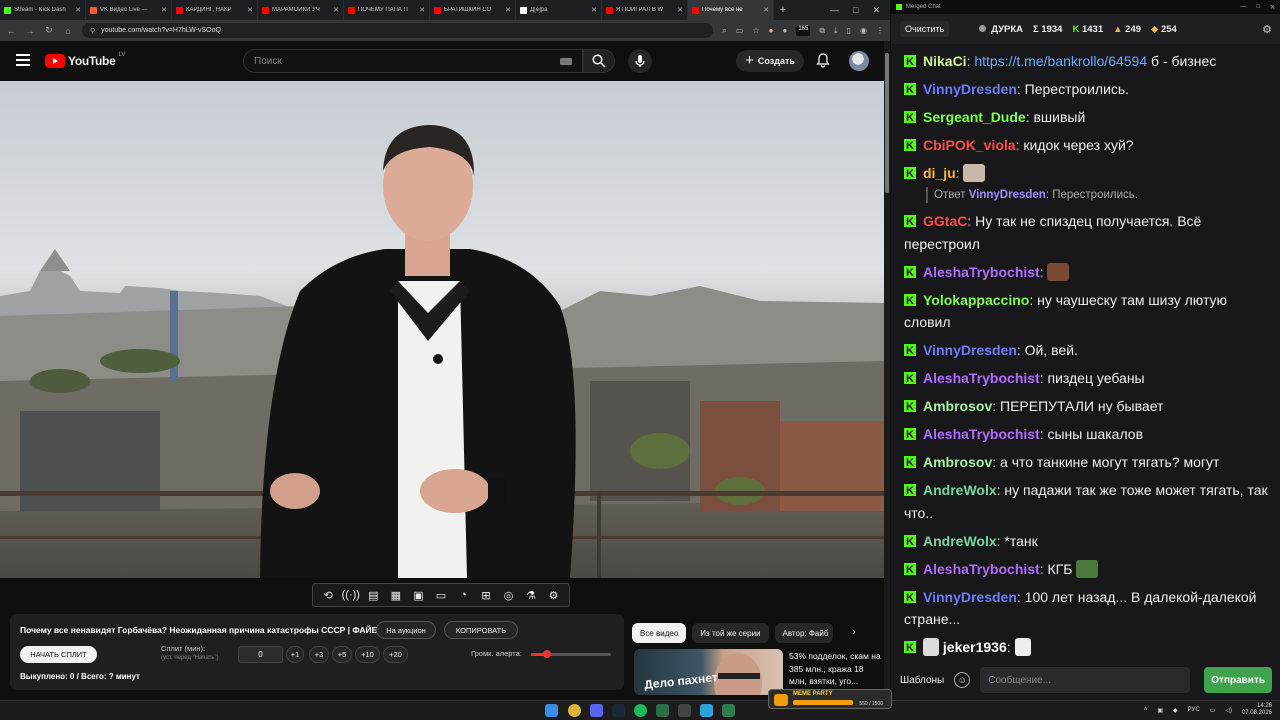  What do you see at coordinates (49, 30) in the screenshot?
I see `reload-icon: ↻` at bounding box center [49, 30].